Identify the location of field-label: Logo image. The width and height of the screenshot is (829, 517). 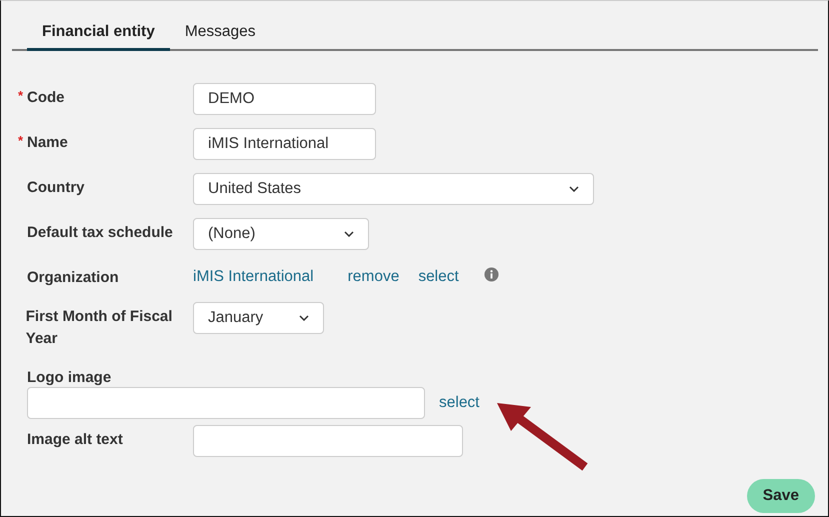
(69, 378).